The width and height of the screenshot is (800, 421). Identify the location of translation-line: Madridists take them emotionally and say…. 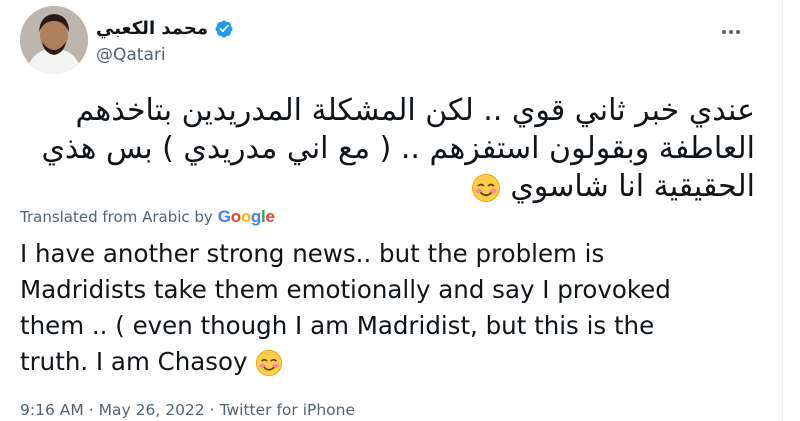
(345, 289).